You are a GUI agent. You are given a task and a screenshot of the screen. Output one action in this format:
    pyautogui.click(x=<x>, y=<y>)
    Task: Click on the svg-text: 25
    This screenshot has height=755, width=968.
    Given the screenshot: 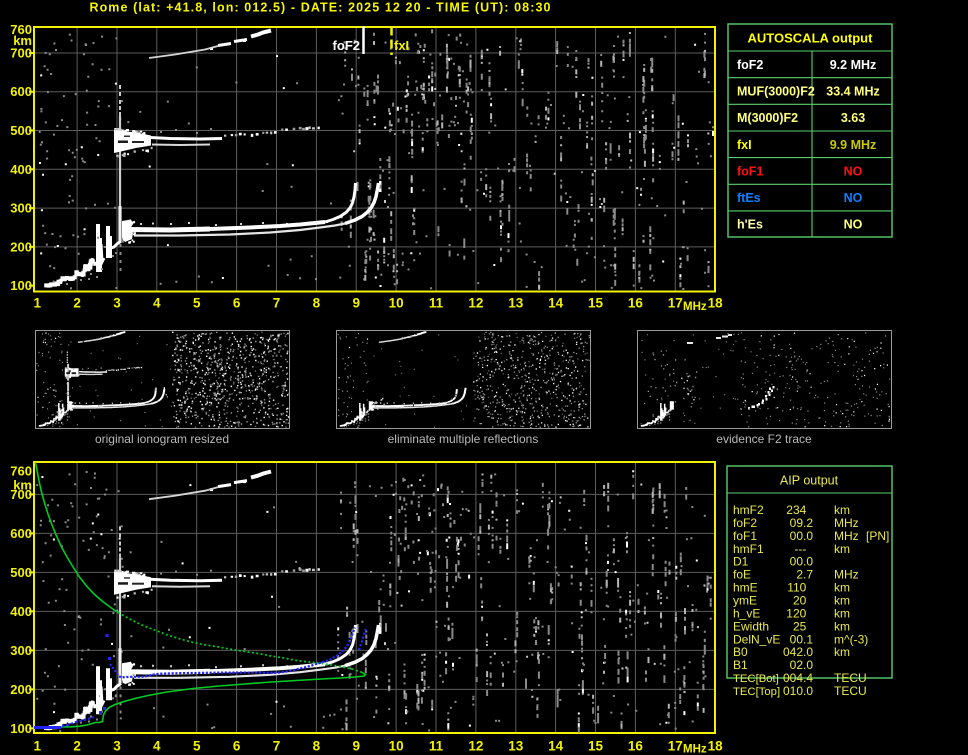 What is the action you would take?
    pyautogui.click(x=803, y=626)
    